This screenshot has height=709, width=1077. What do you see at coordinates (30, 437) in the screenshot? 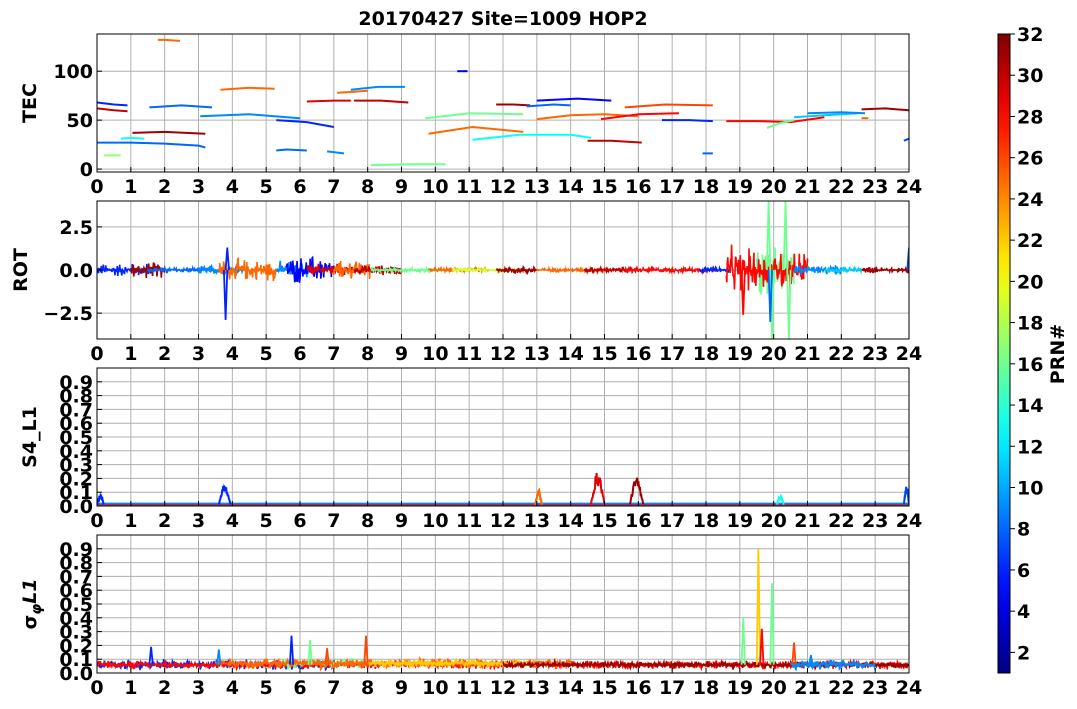
I see `y-axis-label: S4_L1` at bounding box center [30, 437].